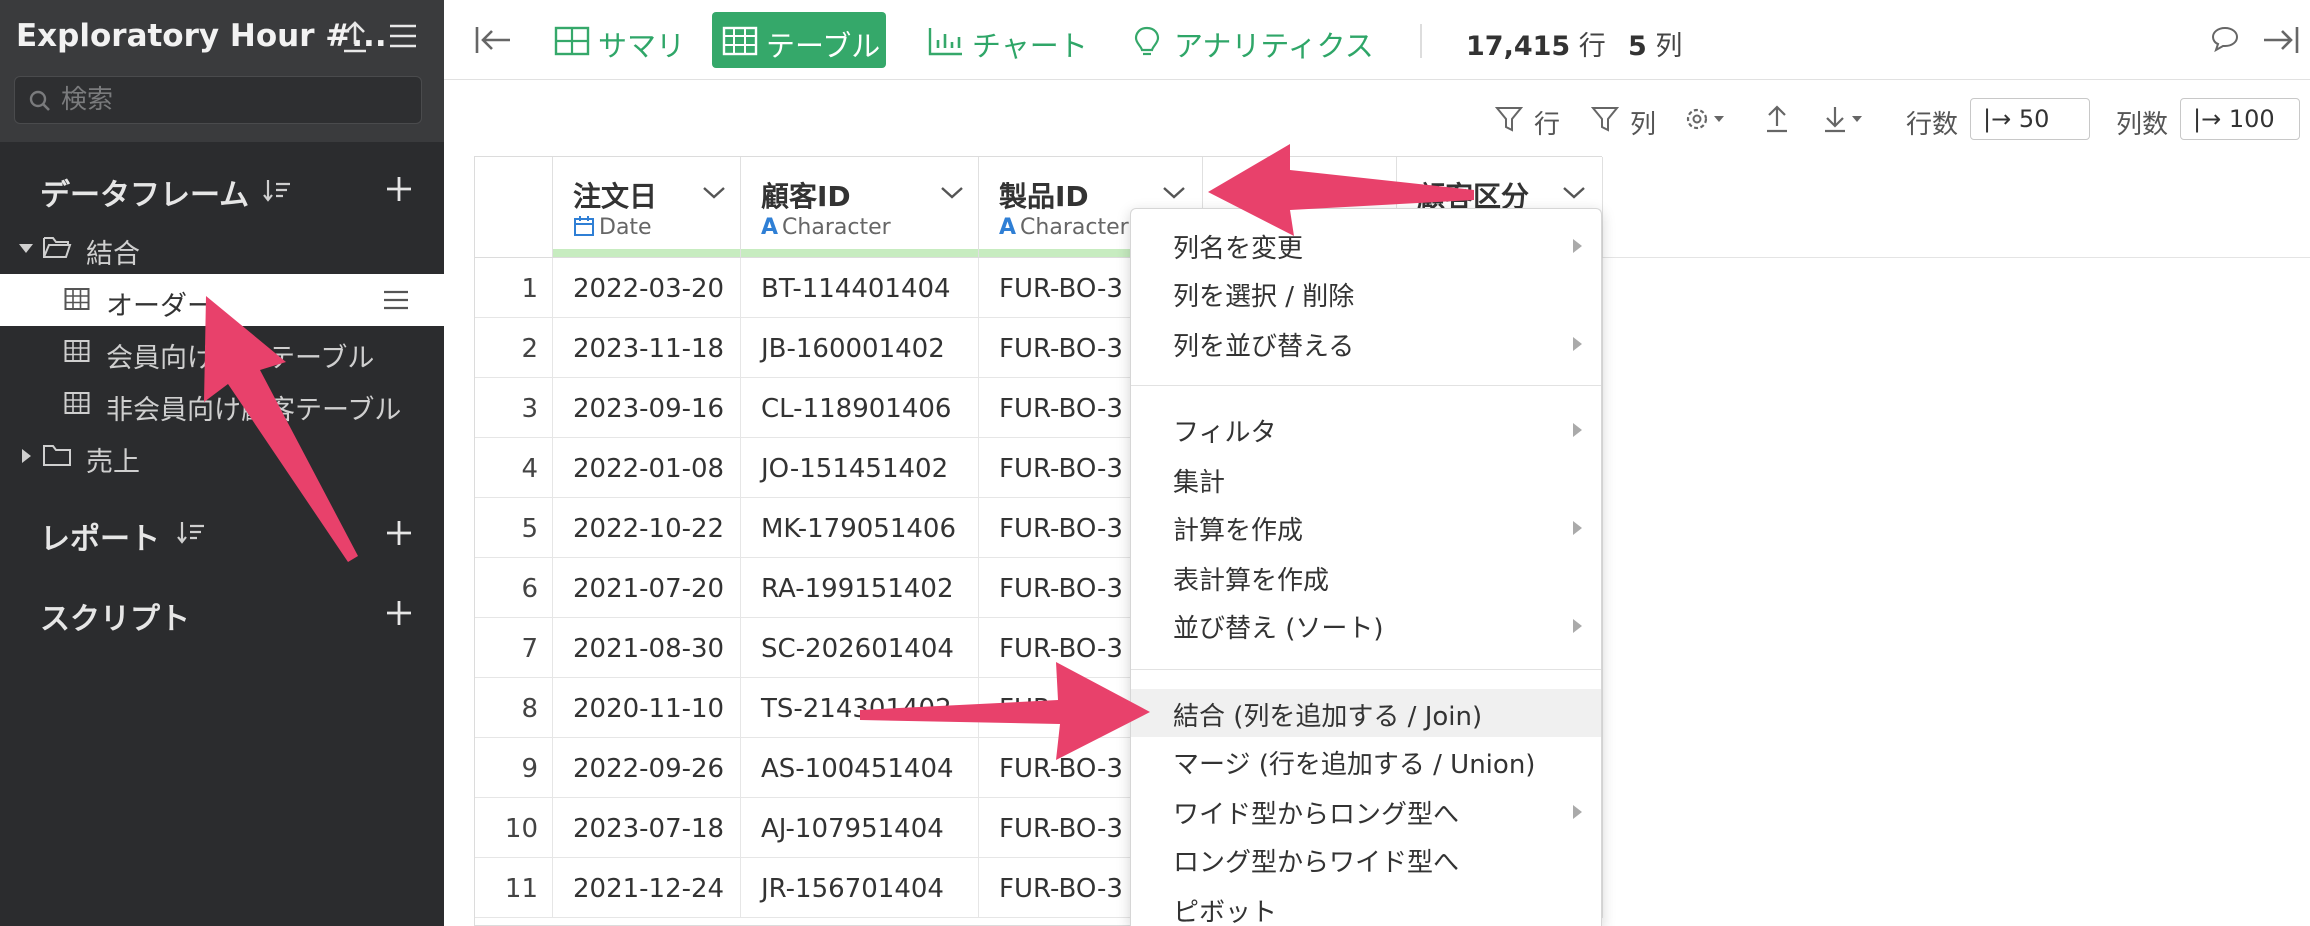 The height and width of the screenshot is (926, 2310). I want to click on tree-folder-sales: 売上, so click(222, 456).